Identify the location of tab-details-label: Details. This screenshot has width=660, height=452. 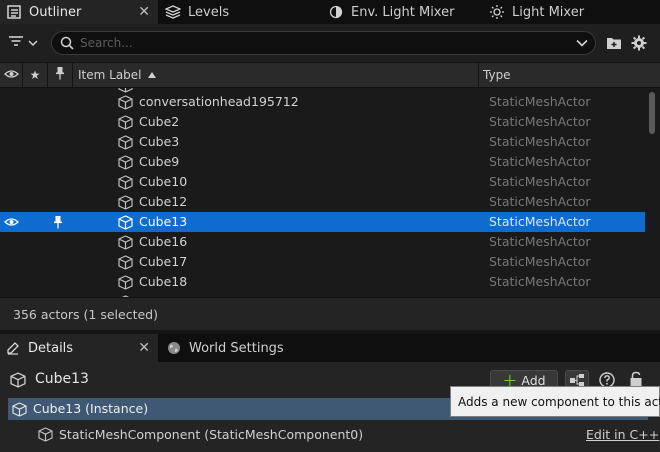
(51, 348).